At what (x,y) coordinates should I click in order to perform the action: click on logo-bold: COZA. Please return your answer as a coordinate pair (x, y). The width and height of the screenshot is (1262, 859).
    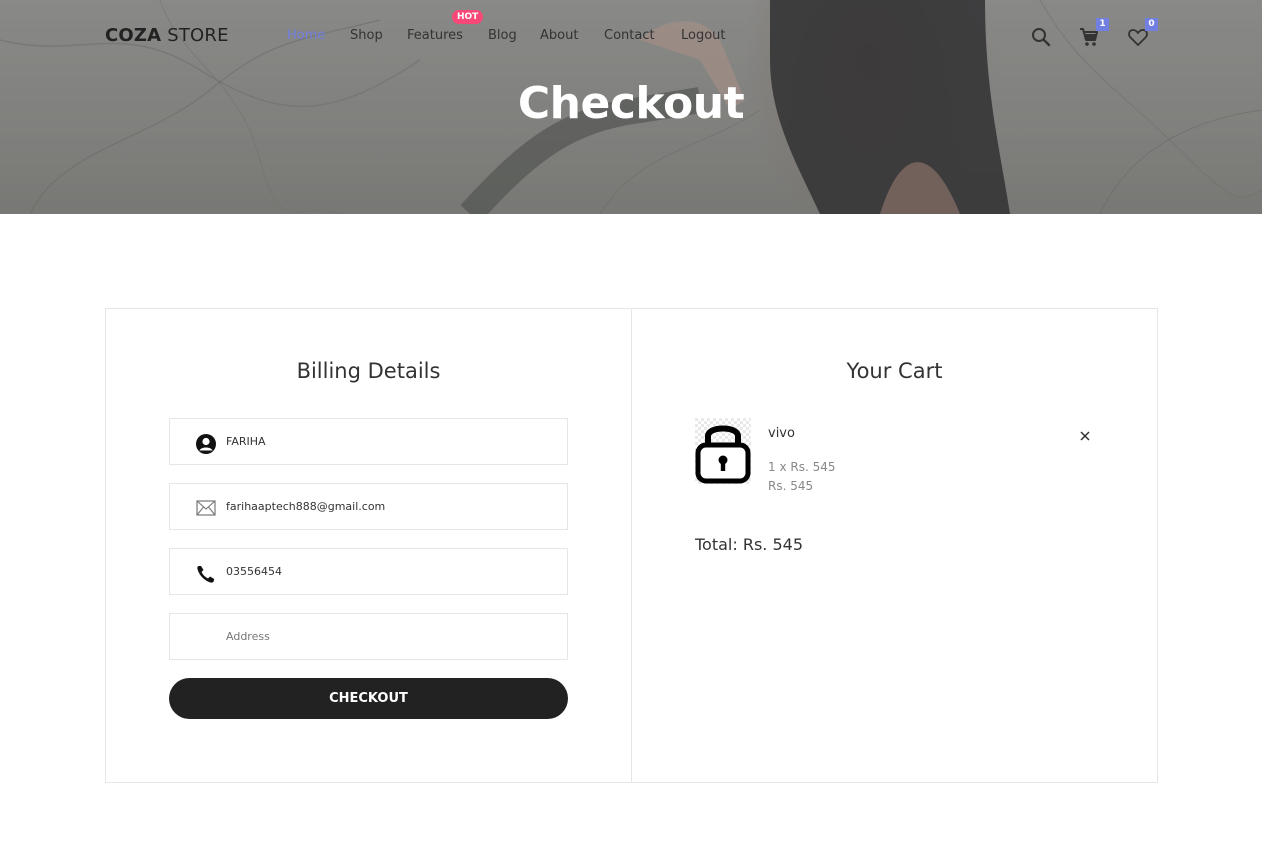
    Looking at the image, I should click on (133, 35).